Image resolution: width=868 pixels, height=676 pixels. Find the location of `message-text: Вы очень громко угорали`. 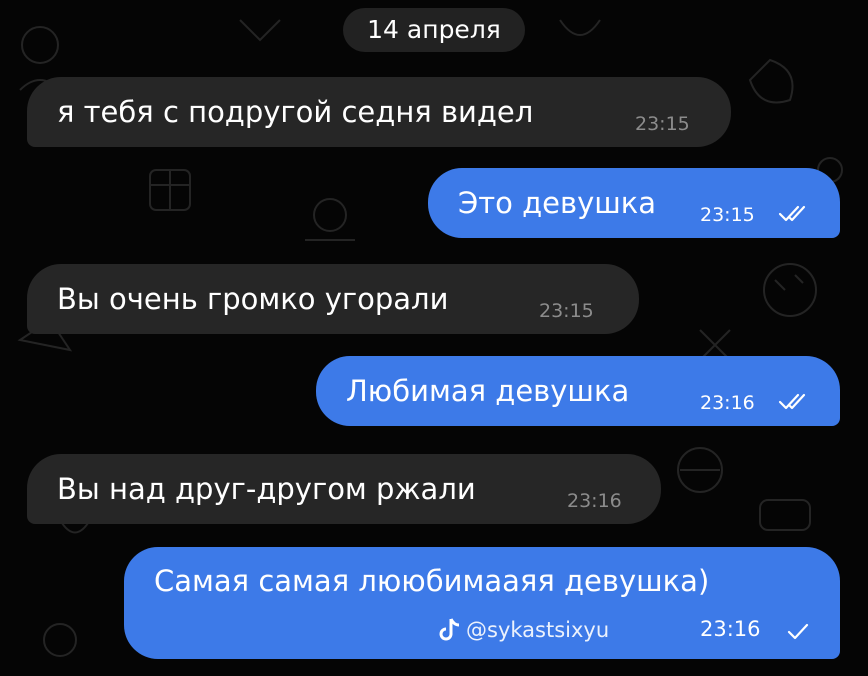

message-text: Вы очень громко угорали is located at coordinates (253, 299).